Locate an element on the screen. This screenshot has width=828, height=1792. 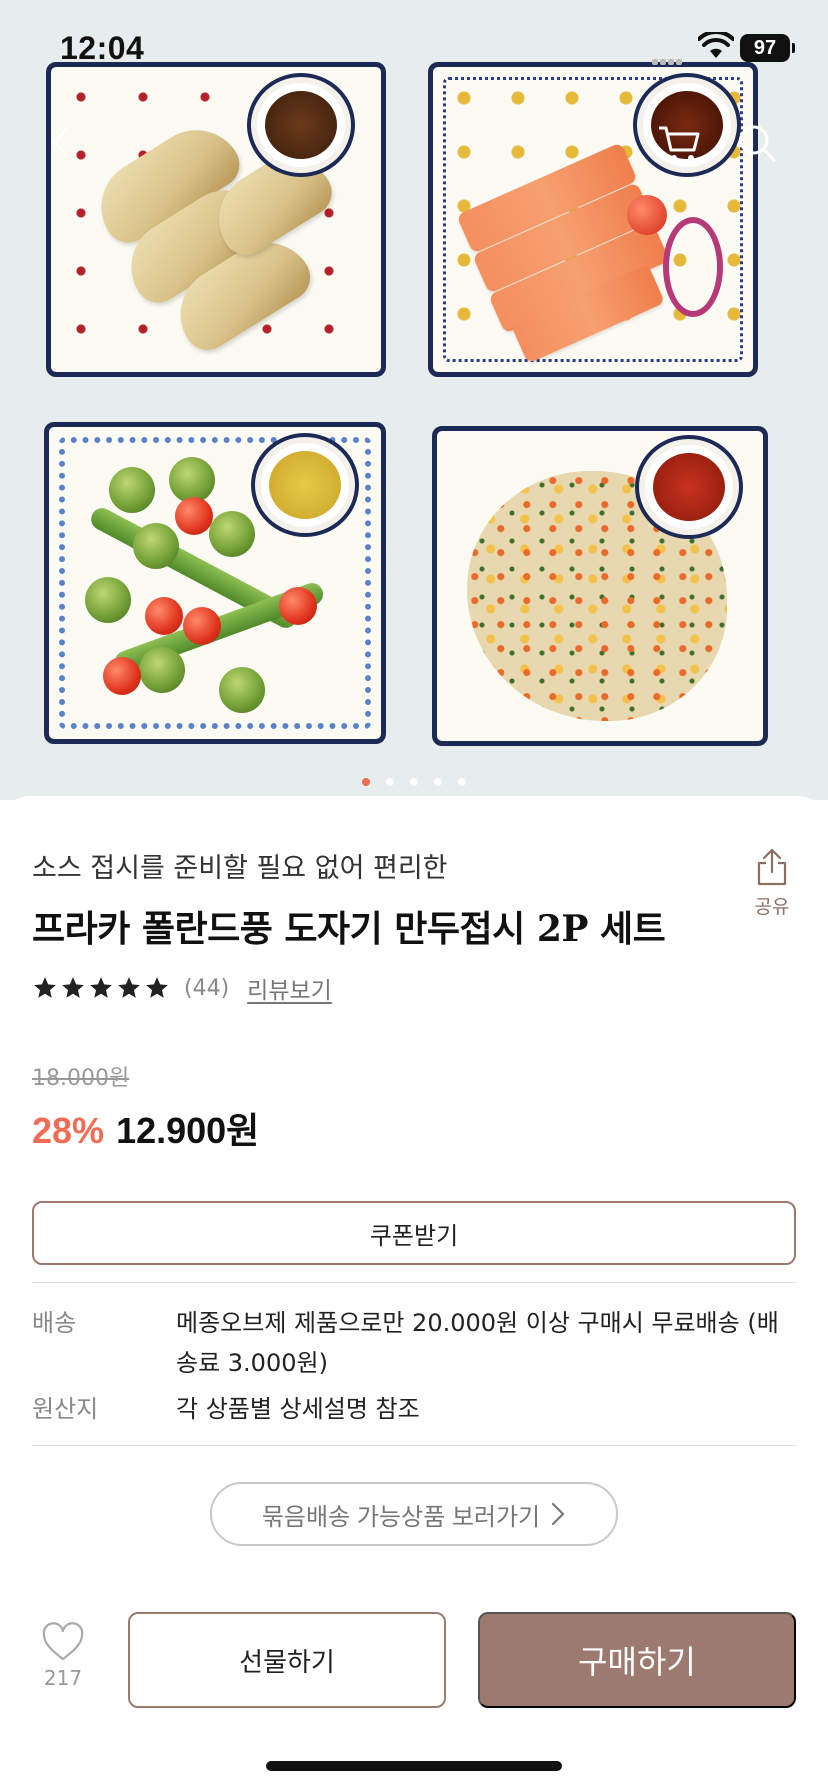
signal-icon is located at coordinates (672, 57).